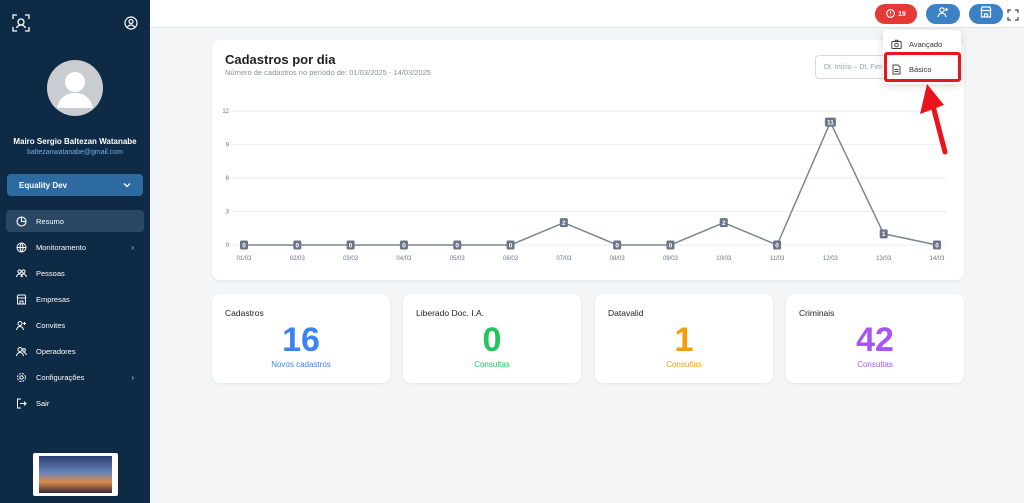 The image size is (1024, 503). Describe the element at coordinates (225, 112) in the screenshot. I see `y-tick-label: 12` at that location.